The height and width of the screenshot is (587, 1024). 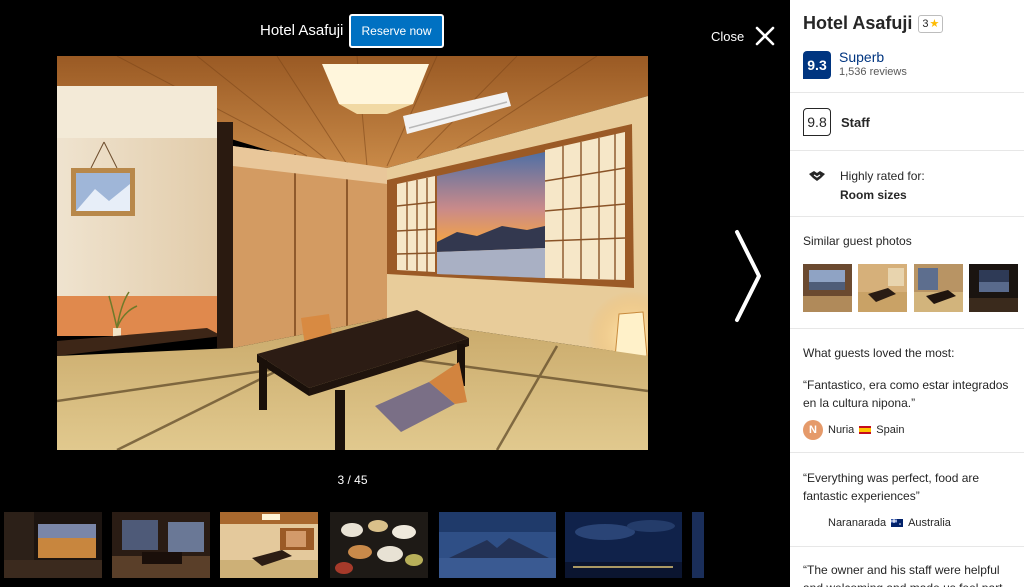 I want to click on review-score: 9.3 Superb 1,536 reviews, so click(x=855, y=64).